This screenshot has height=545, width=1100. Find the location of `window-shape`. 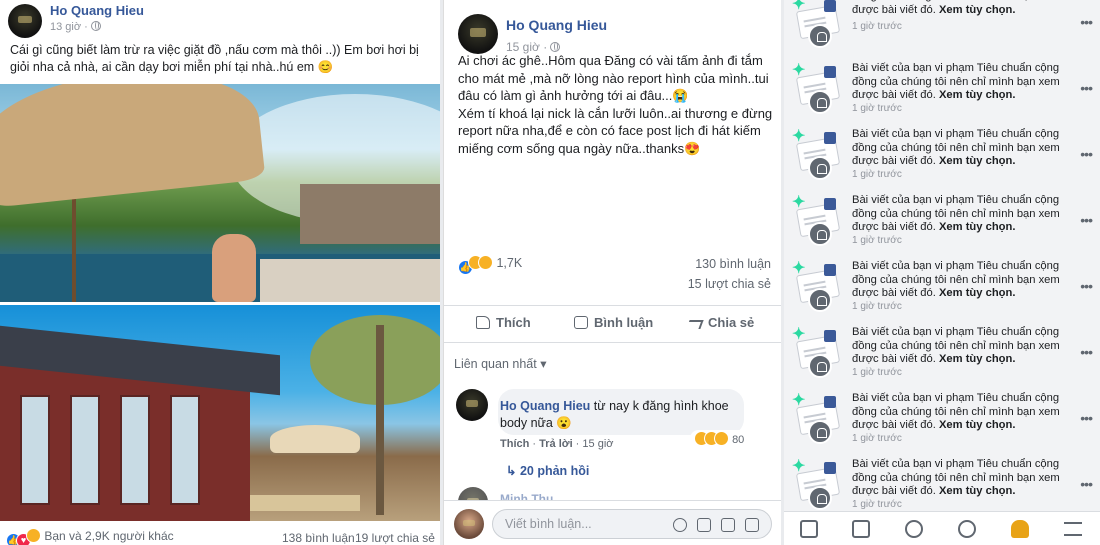

window-shape is located at coordinates (35, 450).